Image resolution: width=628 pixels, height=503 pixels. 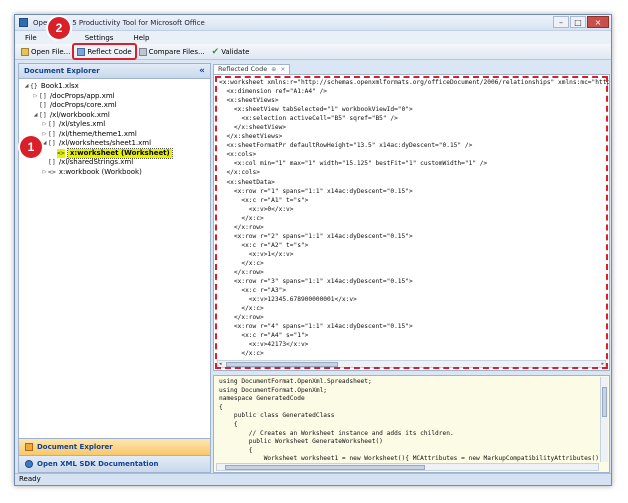 What do you see at coordinates (25, 51) in the screenshot?
I see `folder-icon` at bounding box center [25, 51].